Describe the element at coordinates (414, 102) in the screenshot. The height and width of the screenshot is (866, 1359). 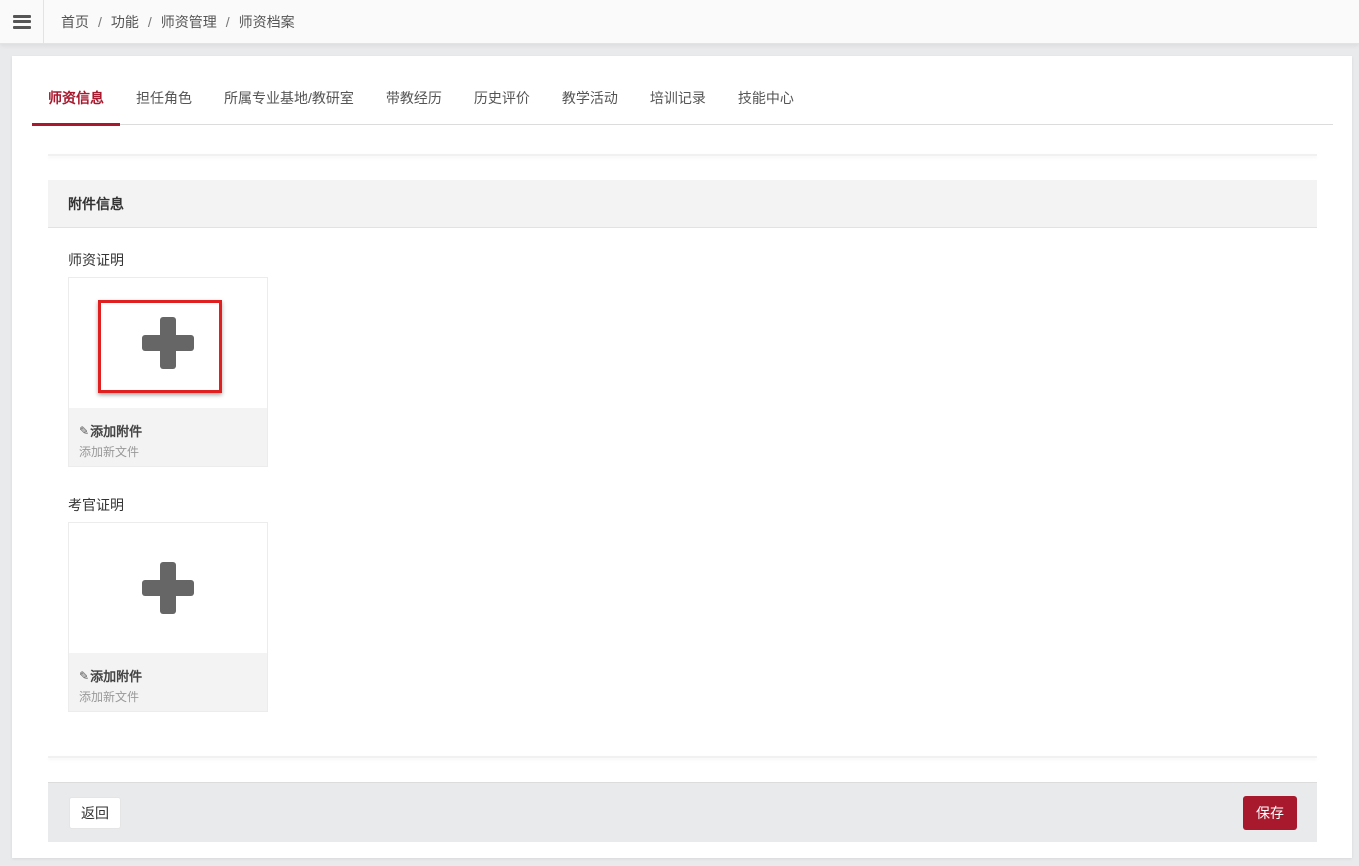
I see `tab-teaching-experience: 带教经历` at that location.